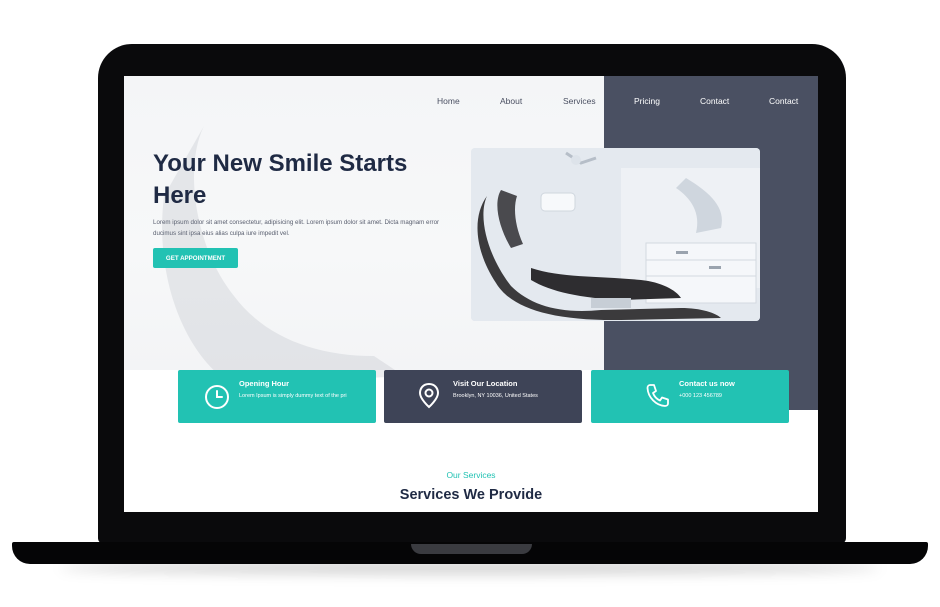 This screenshot has width=940, height=607. Describe the element at coordinates (471, 495) in the screenshot. I see `services-title: Services We Provide` at that location.